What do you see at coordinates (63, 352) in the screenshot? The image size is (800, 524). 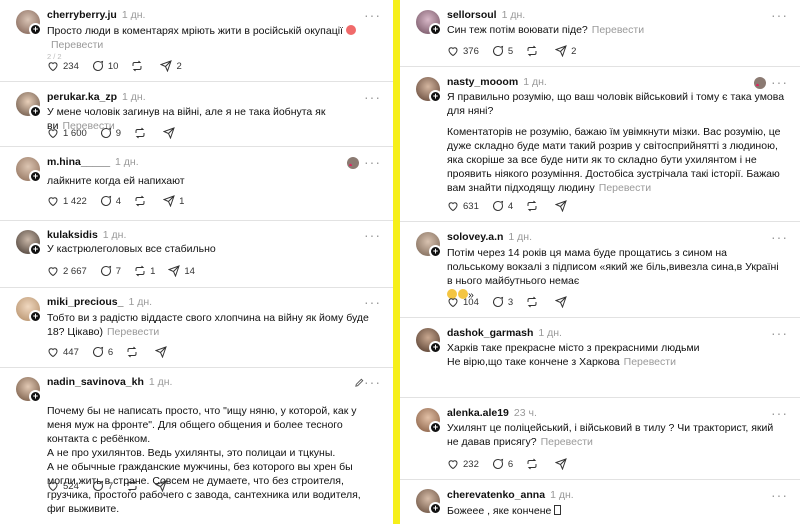 I see `like-button: 447` at bounding box center [63, 352].